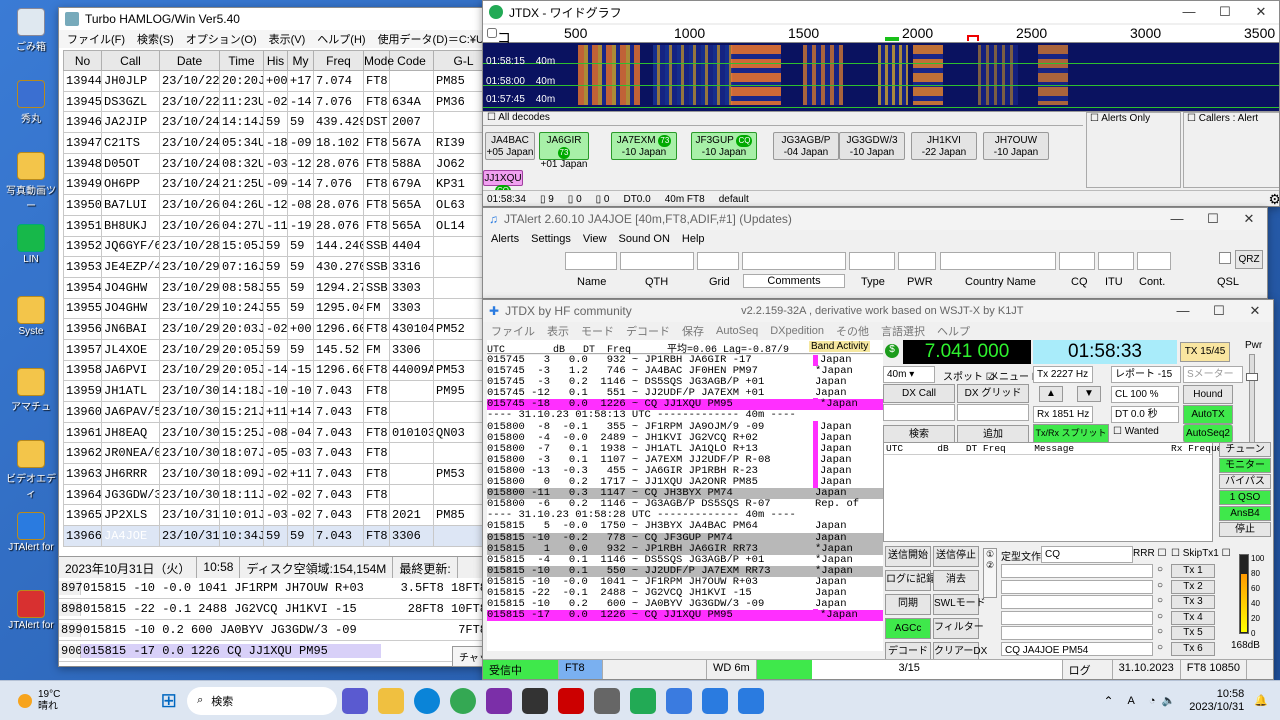  Describe the element at coordinates (82, 60) in the screenshot. I see `column-header: No` at that location.